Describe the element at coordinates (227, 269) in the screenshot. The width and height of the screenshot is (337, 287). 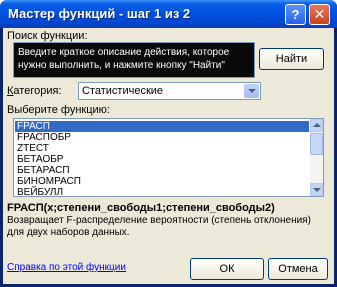
I see `ok-button: ОК` at that location.